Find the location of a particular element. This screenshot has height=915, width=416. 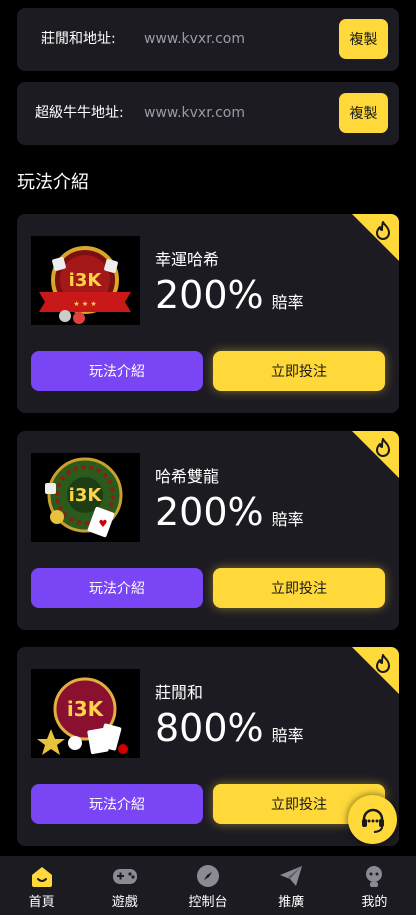

game-name: 莊閒和 is located at coordinates (179, 692).